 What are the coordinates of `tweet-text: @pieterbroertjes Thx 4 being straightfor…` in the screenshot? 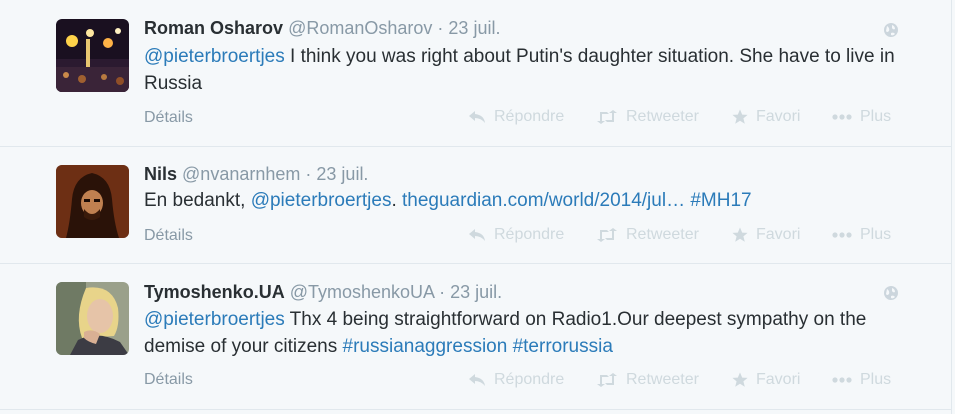 It's located at (524, 333).